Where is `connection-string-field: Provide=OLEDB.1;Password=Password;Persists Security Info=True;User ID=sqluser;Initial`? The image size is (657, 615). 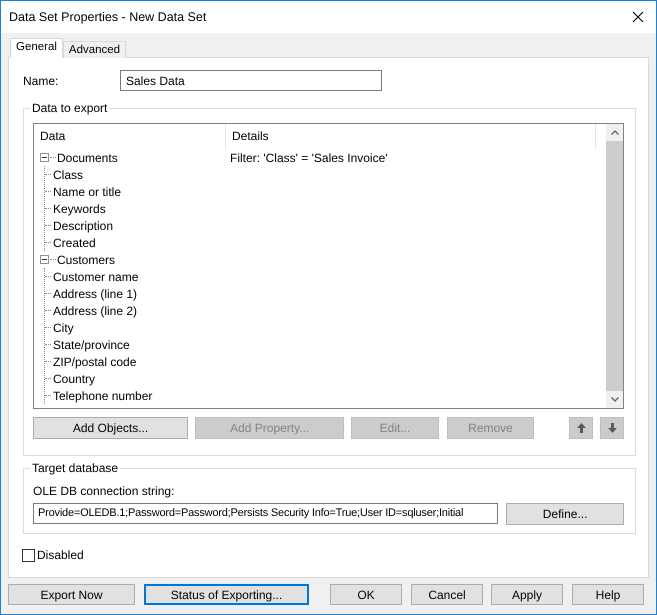 connection-string-field: Provide=OLEDB.1;Password=Password;Persists Security Info=True;User ID=sqluser;Initial is located at coordinates (265, 513).